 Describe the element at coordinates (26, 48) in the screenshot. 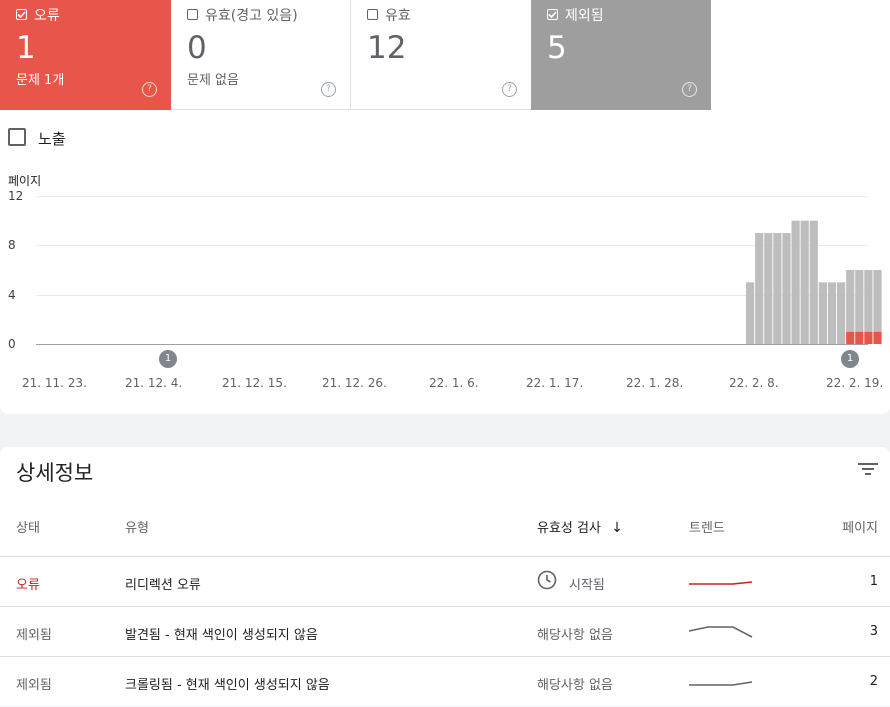

I see `tile-count: 1` at that location.